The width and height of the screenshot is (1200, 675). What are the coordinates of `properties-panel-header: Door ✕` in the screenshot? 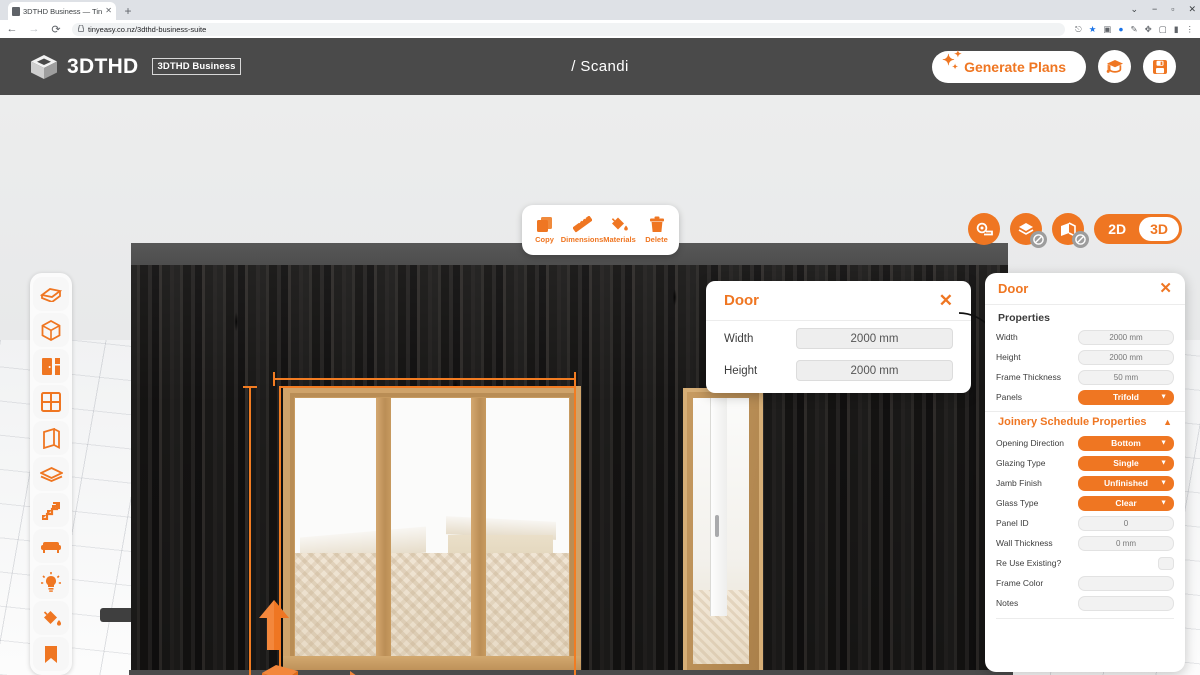 It's located at (1085, 289).